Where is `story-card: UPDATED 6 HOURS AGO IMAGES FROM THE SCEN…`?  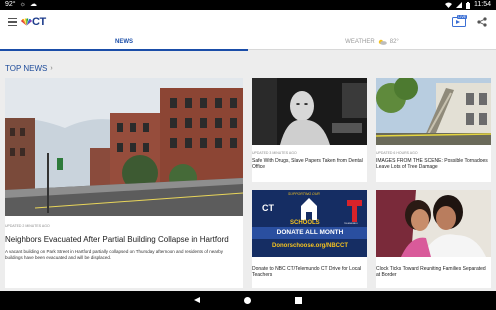
story-card: UPDATED 6 HOURS AGO IMAGES FROM THE SCEN… is located at coordinates (433, 130).